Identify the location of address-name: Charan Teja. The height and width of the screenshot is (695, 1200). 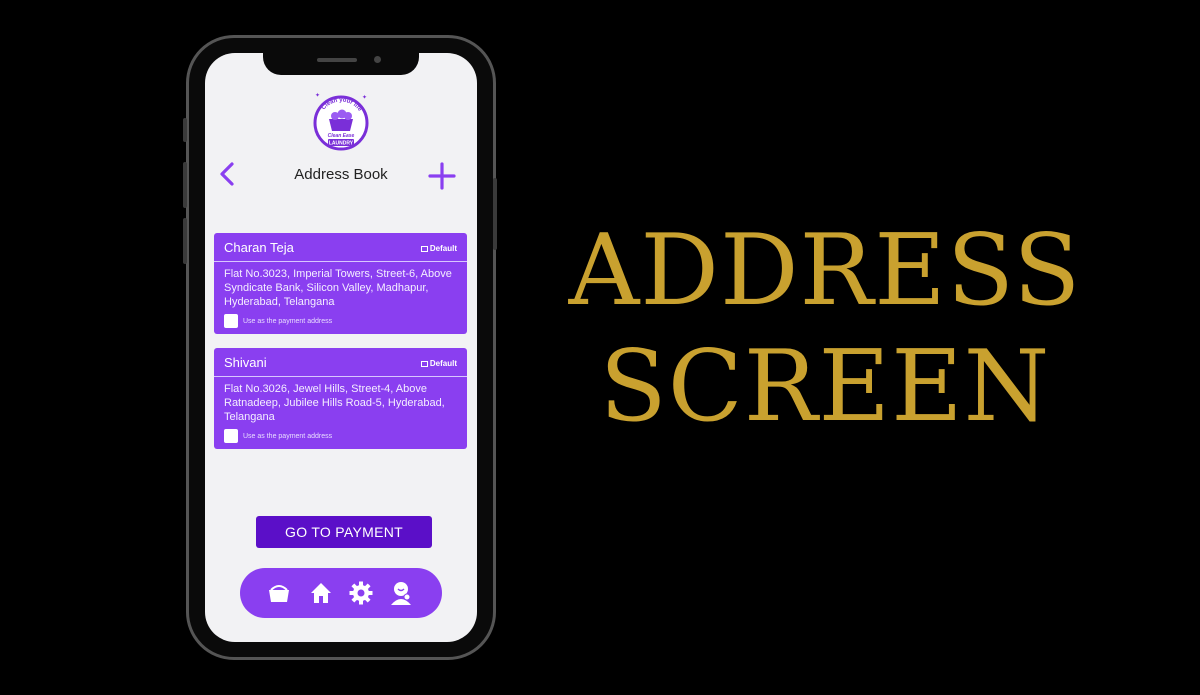
(259, 247).